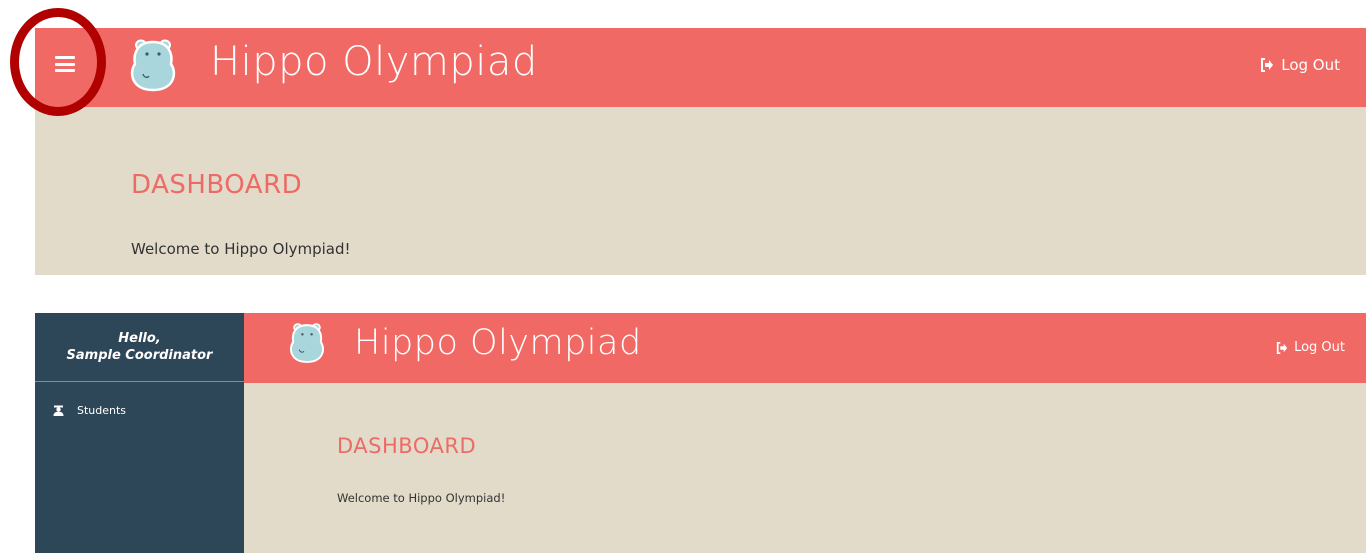  Describe the element at coordinates (139, 338) in the screenshot. I see `greeting-line1: Hello,` at that location.